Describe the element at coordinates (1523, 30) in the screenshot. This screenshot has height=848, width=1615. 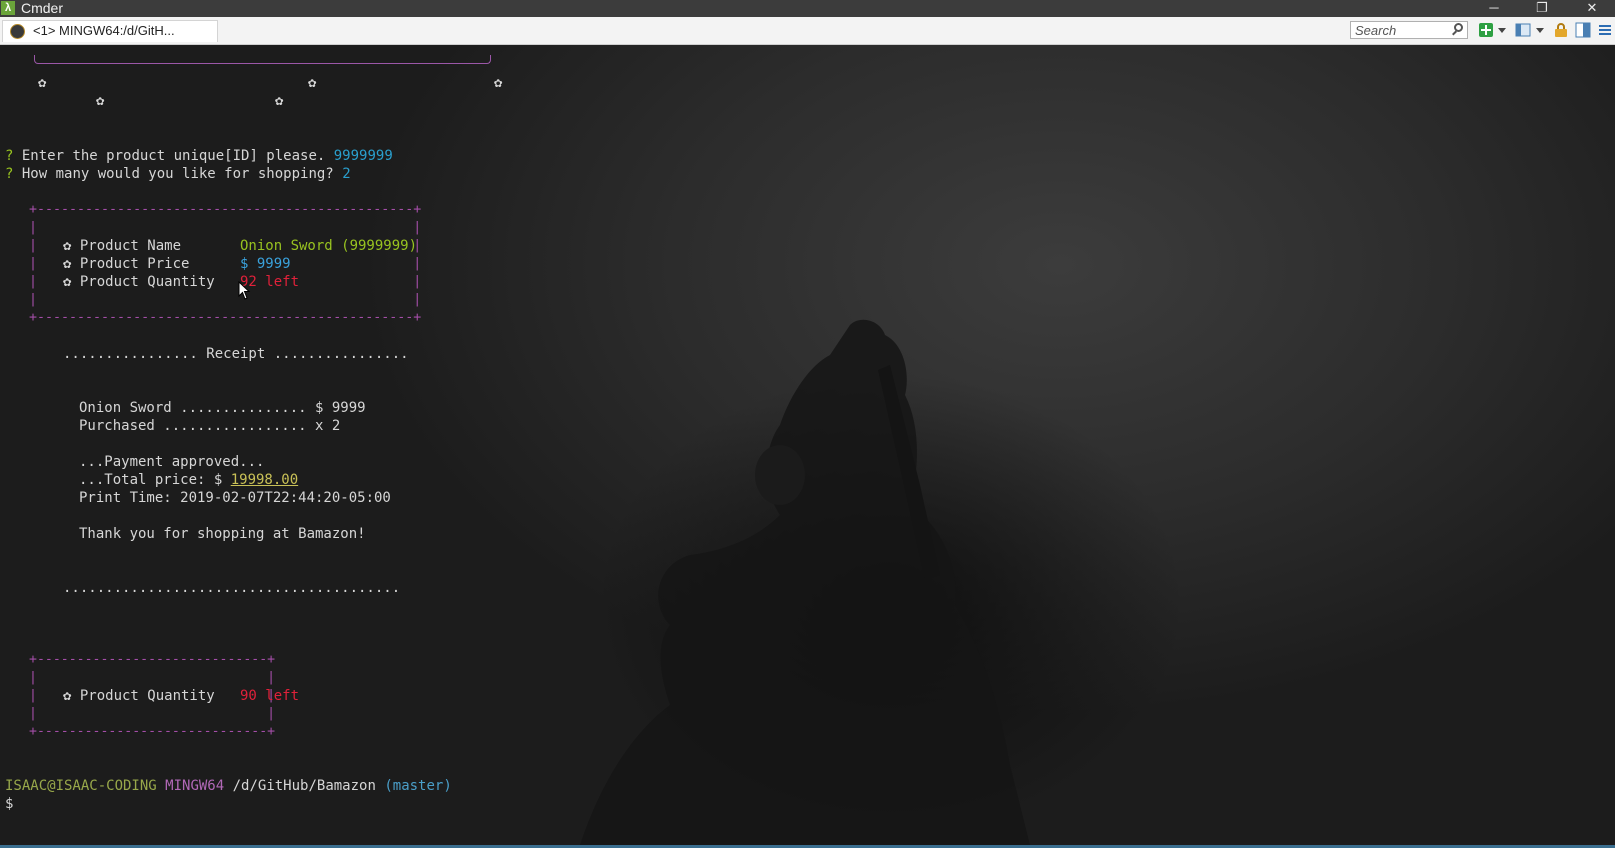
I see `layout-icon` at that location.